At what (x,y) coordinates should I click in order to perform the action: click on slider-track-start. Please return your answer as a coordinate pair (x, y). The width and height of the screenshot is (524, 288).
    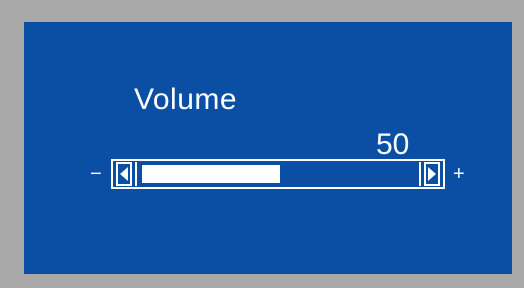
    Looking at the image, I should click on (136, 174).